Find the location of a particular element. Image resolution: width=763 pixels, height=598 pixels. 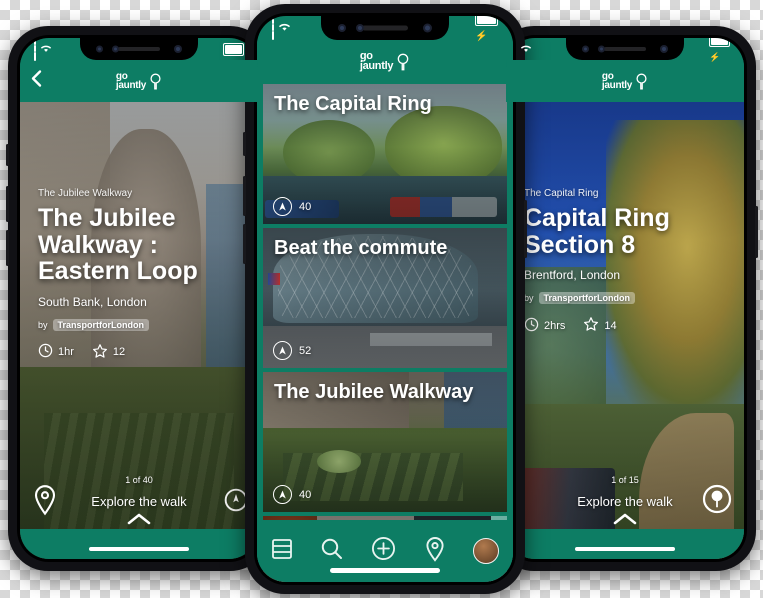

duration-stat: 2hrs is located at coordinates (544, 326).